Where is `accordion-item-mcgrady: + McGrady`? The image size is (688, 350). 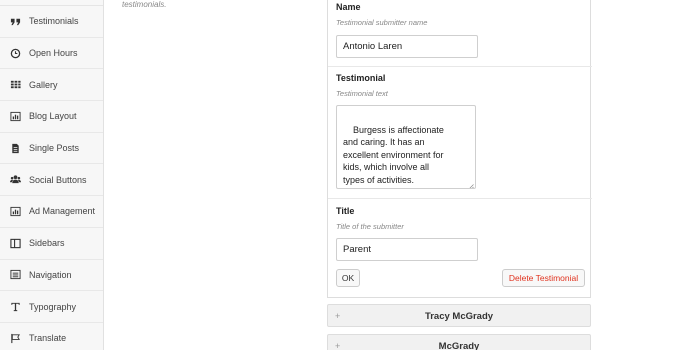
accordion-item-mcgrady: + McGrady is located at coordinates (459, 342).